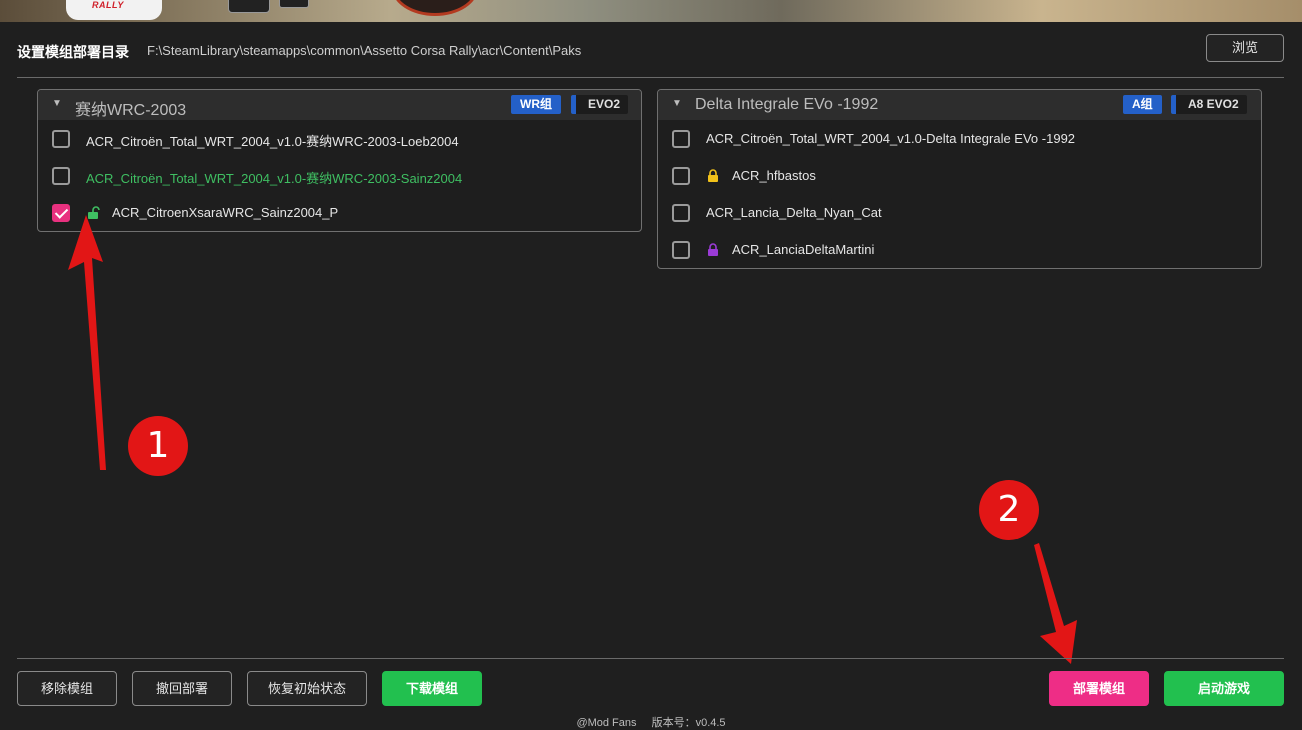  I want to click on footer-author: @Mod Fans, so click(606, 723).